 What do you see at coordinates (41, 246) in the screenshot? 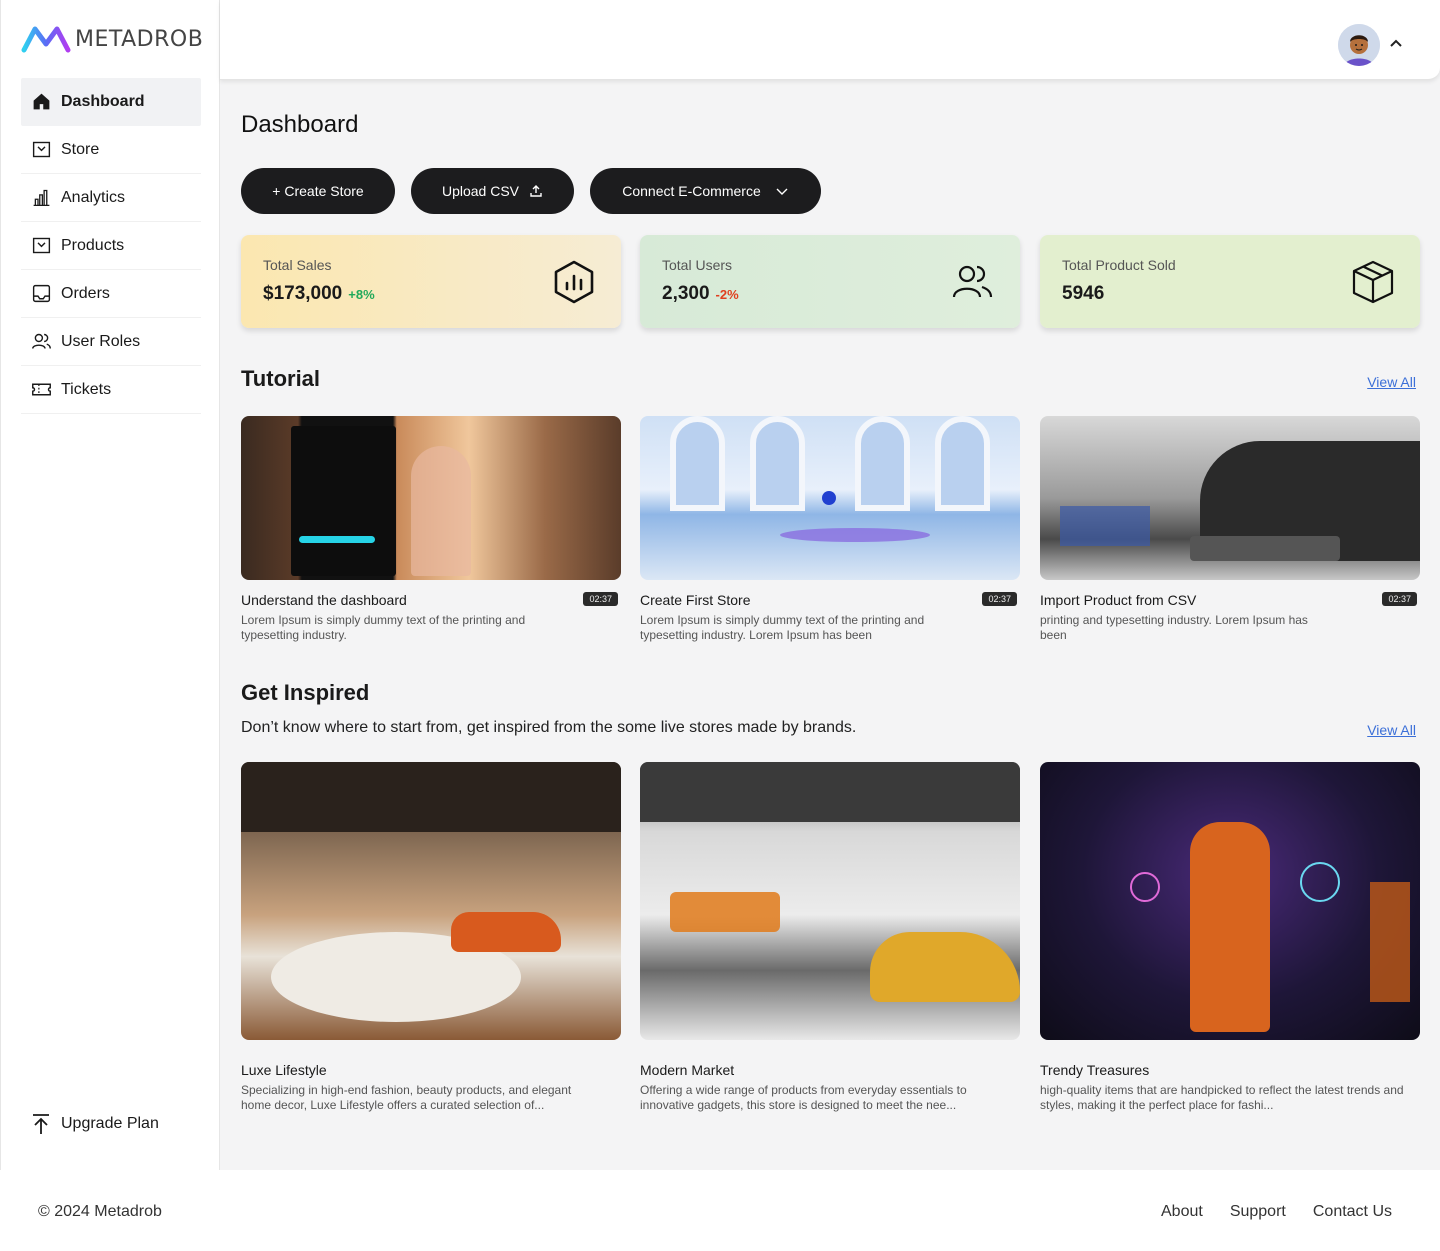
I see `products-icon` at bounding box center [41, 246].